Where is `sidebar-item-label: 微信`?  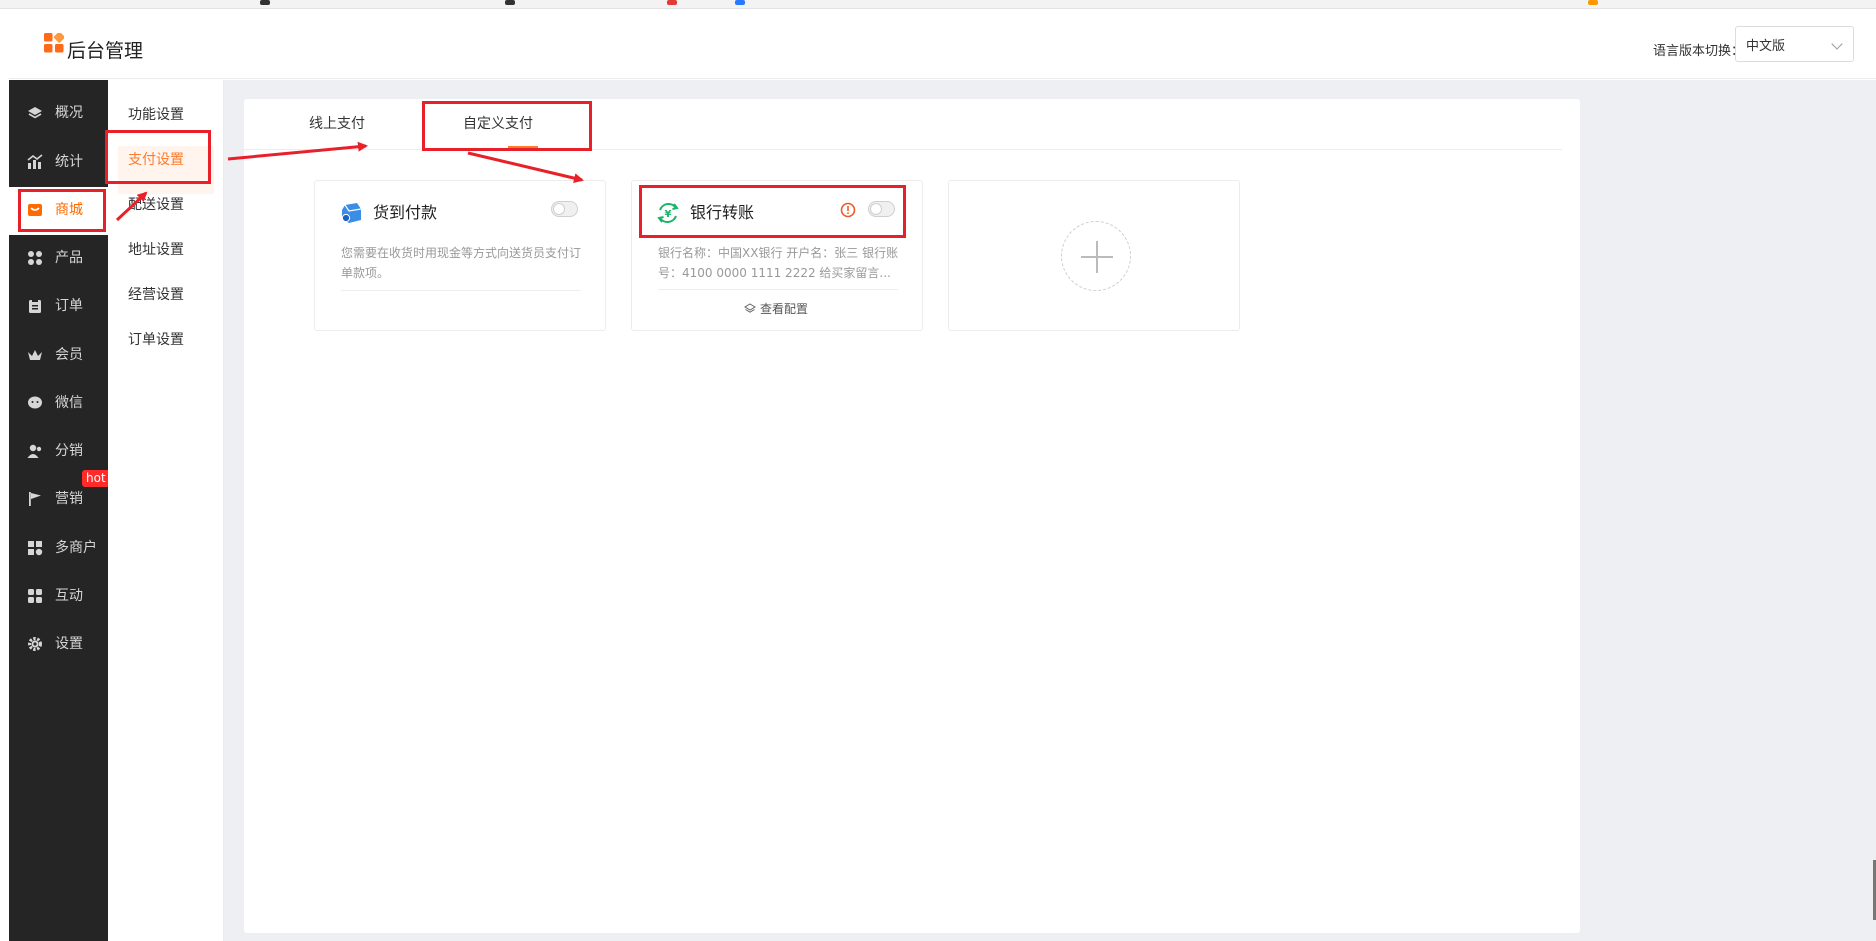
sidebar-item-label: 微信 is located at coordinates (69, 403).